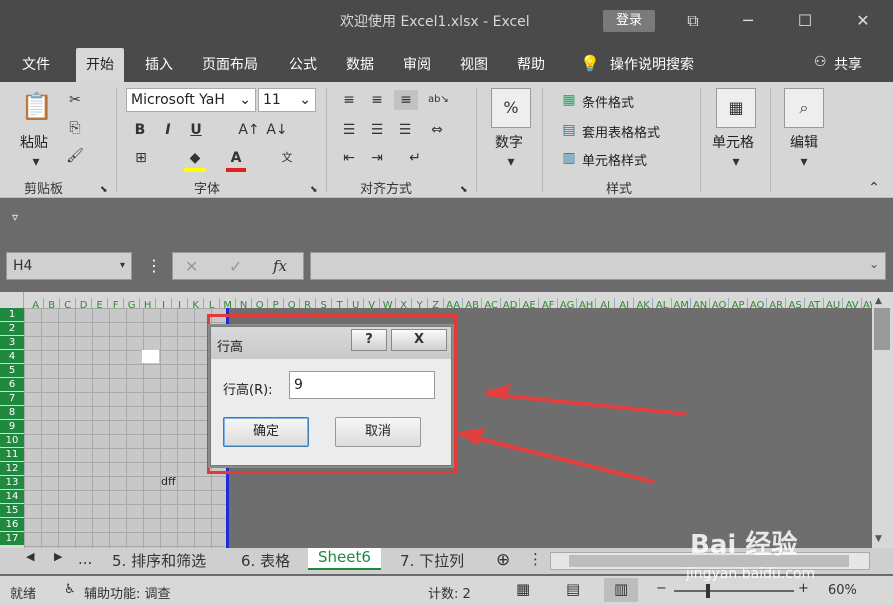 The height and width of the screenshot is (605, 893). What do you see at coordinates (842, 590) in the screenshot?
I see `zoom-level: 60%` at bounding box center [842, 590].